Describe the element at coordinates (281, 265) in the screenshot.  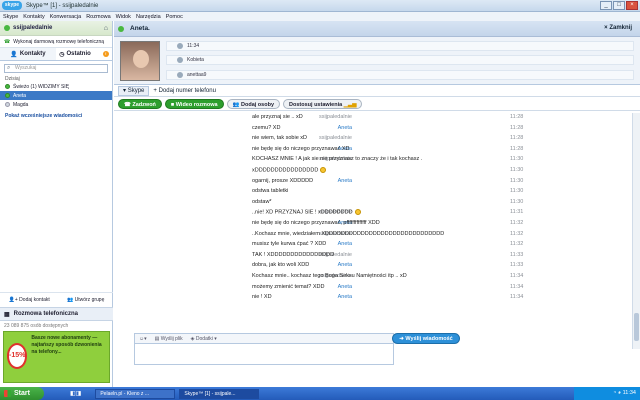
I see `message-text-content: dobra, jak kto woli XDD` at that location.